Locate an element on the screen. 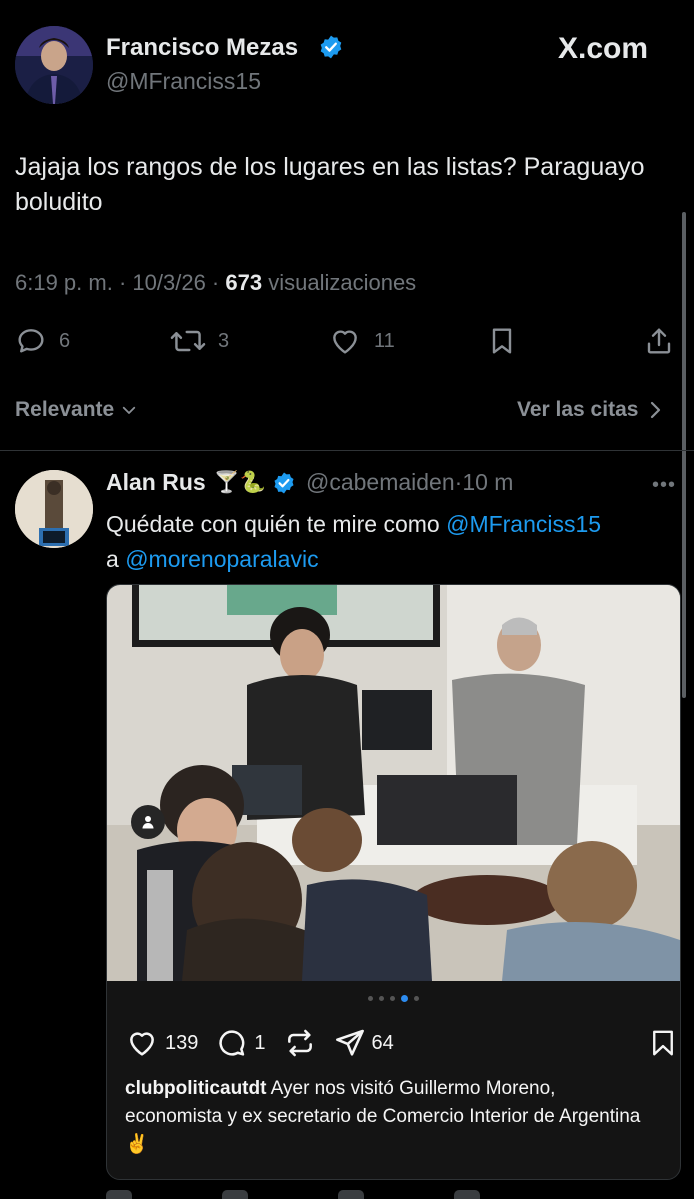  mention-link: @MFranciss15 is located at coordinates (523, 524).